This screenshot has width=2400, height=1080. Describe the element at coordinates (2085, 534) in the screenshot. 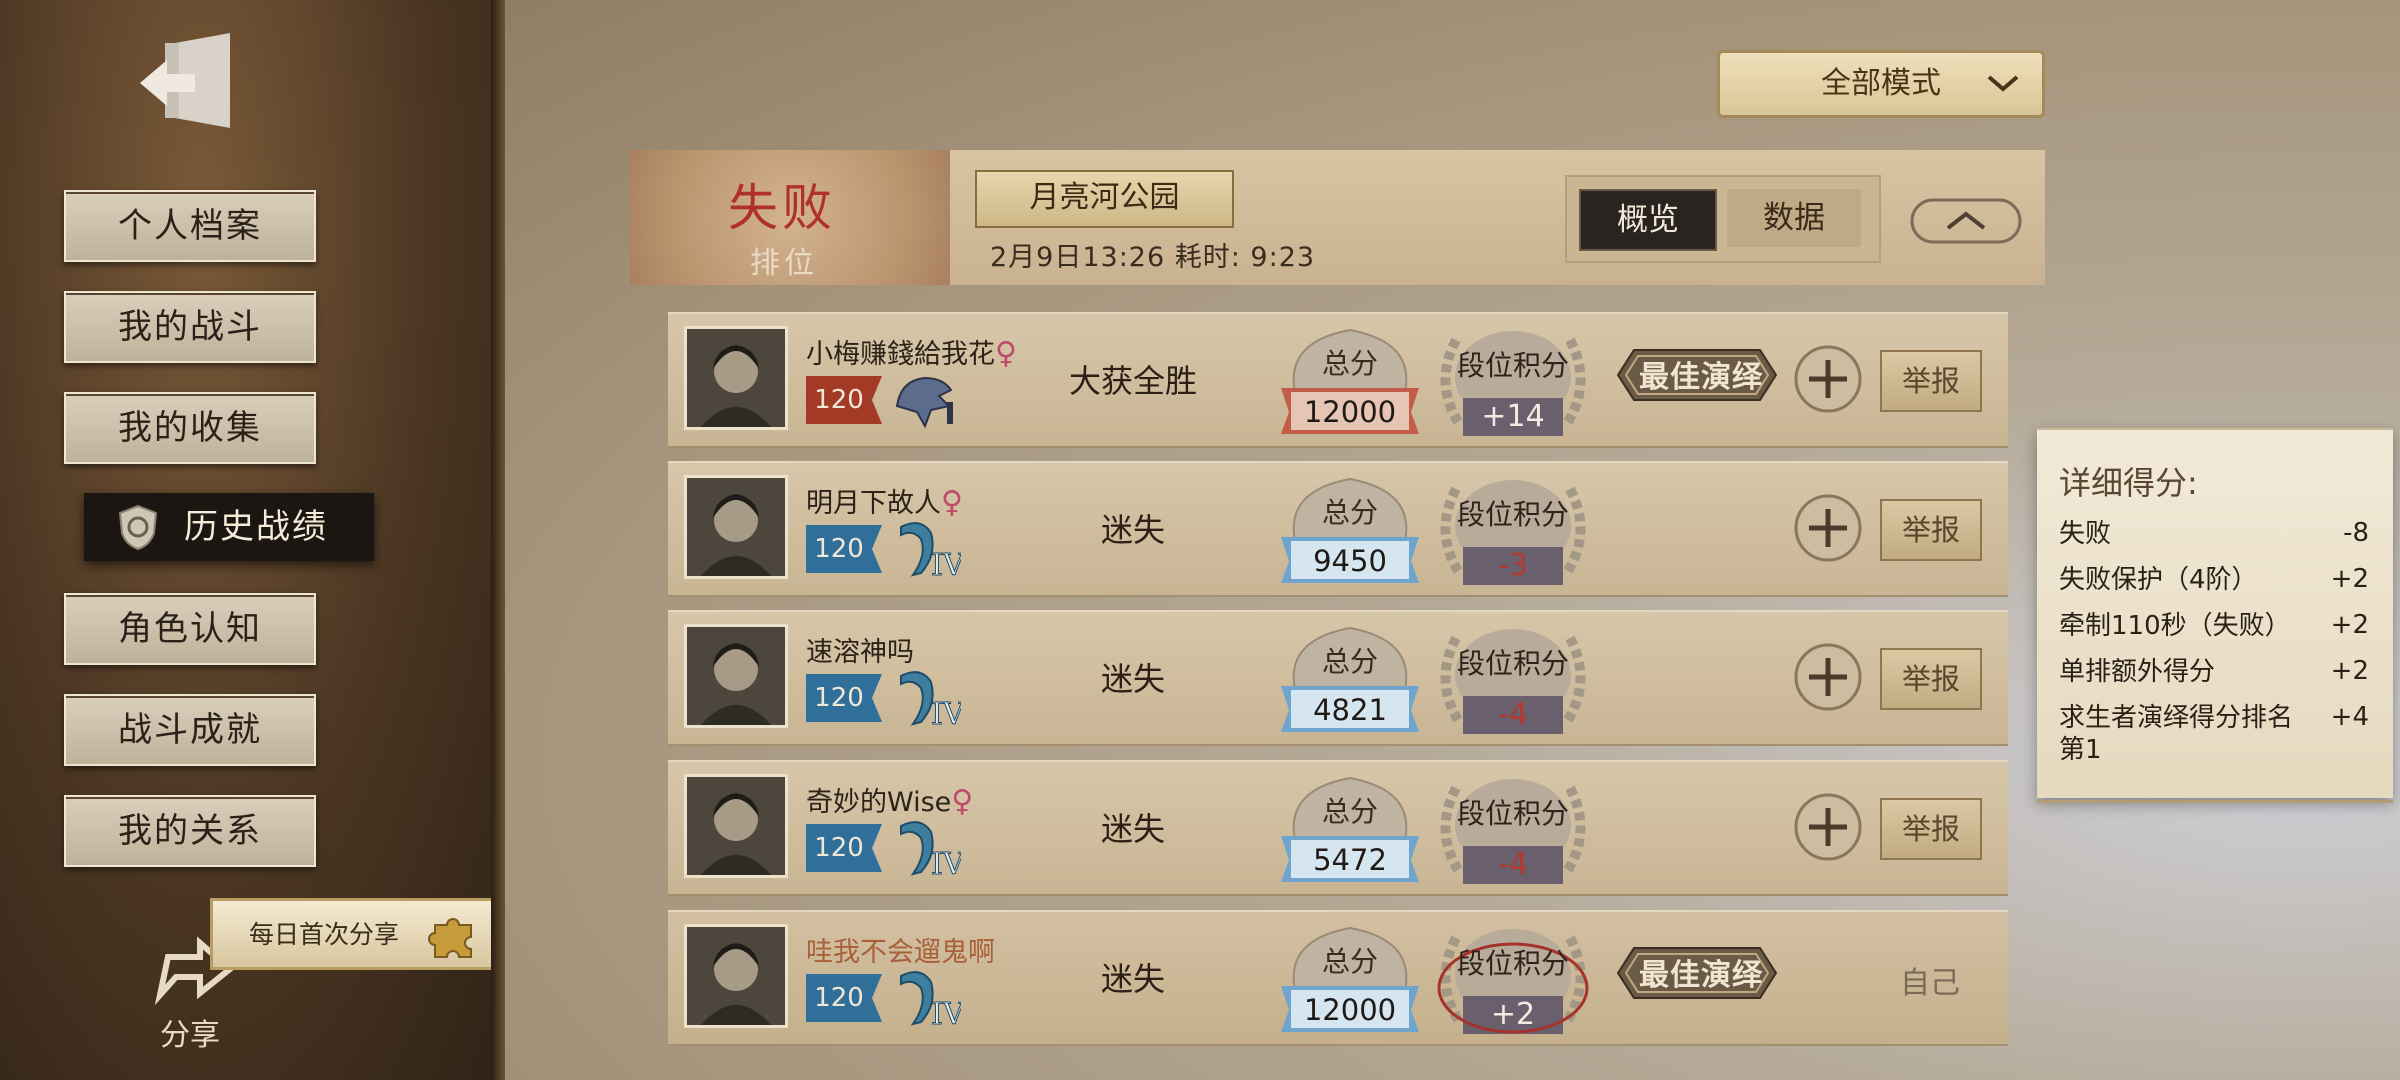

I see `tooltip-row-label: 失败` at that location.